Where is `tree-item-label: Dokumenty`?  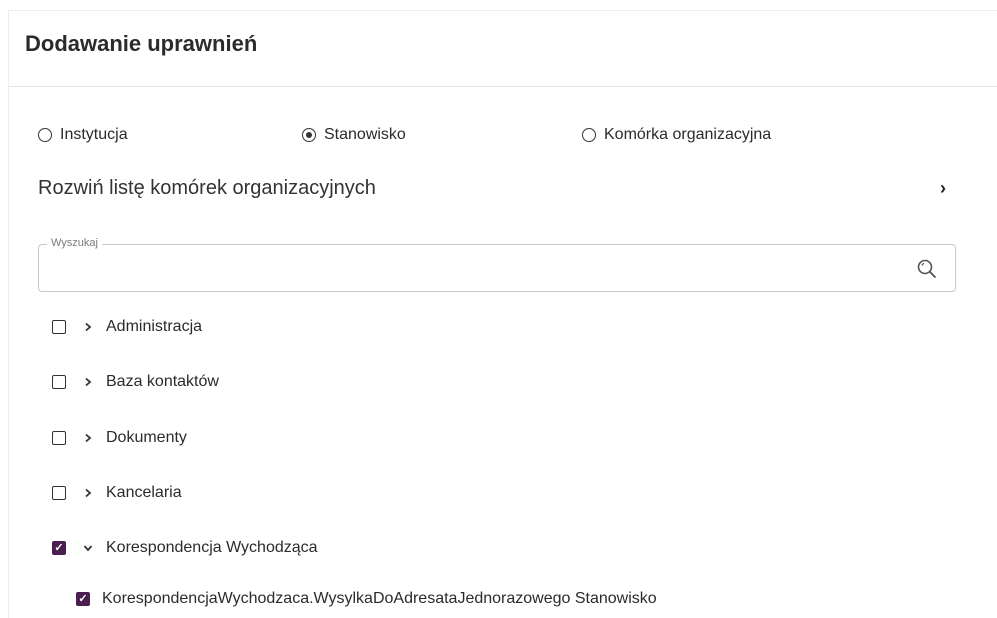 tree-item-label: Dokumenty is located at coordinates (146, 437).